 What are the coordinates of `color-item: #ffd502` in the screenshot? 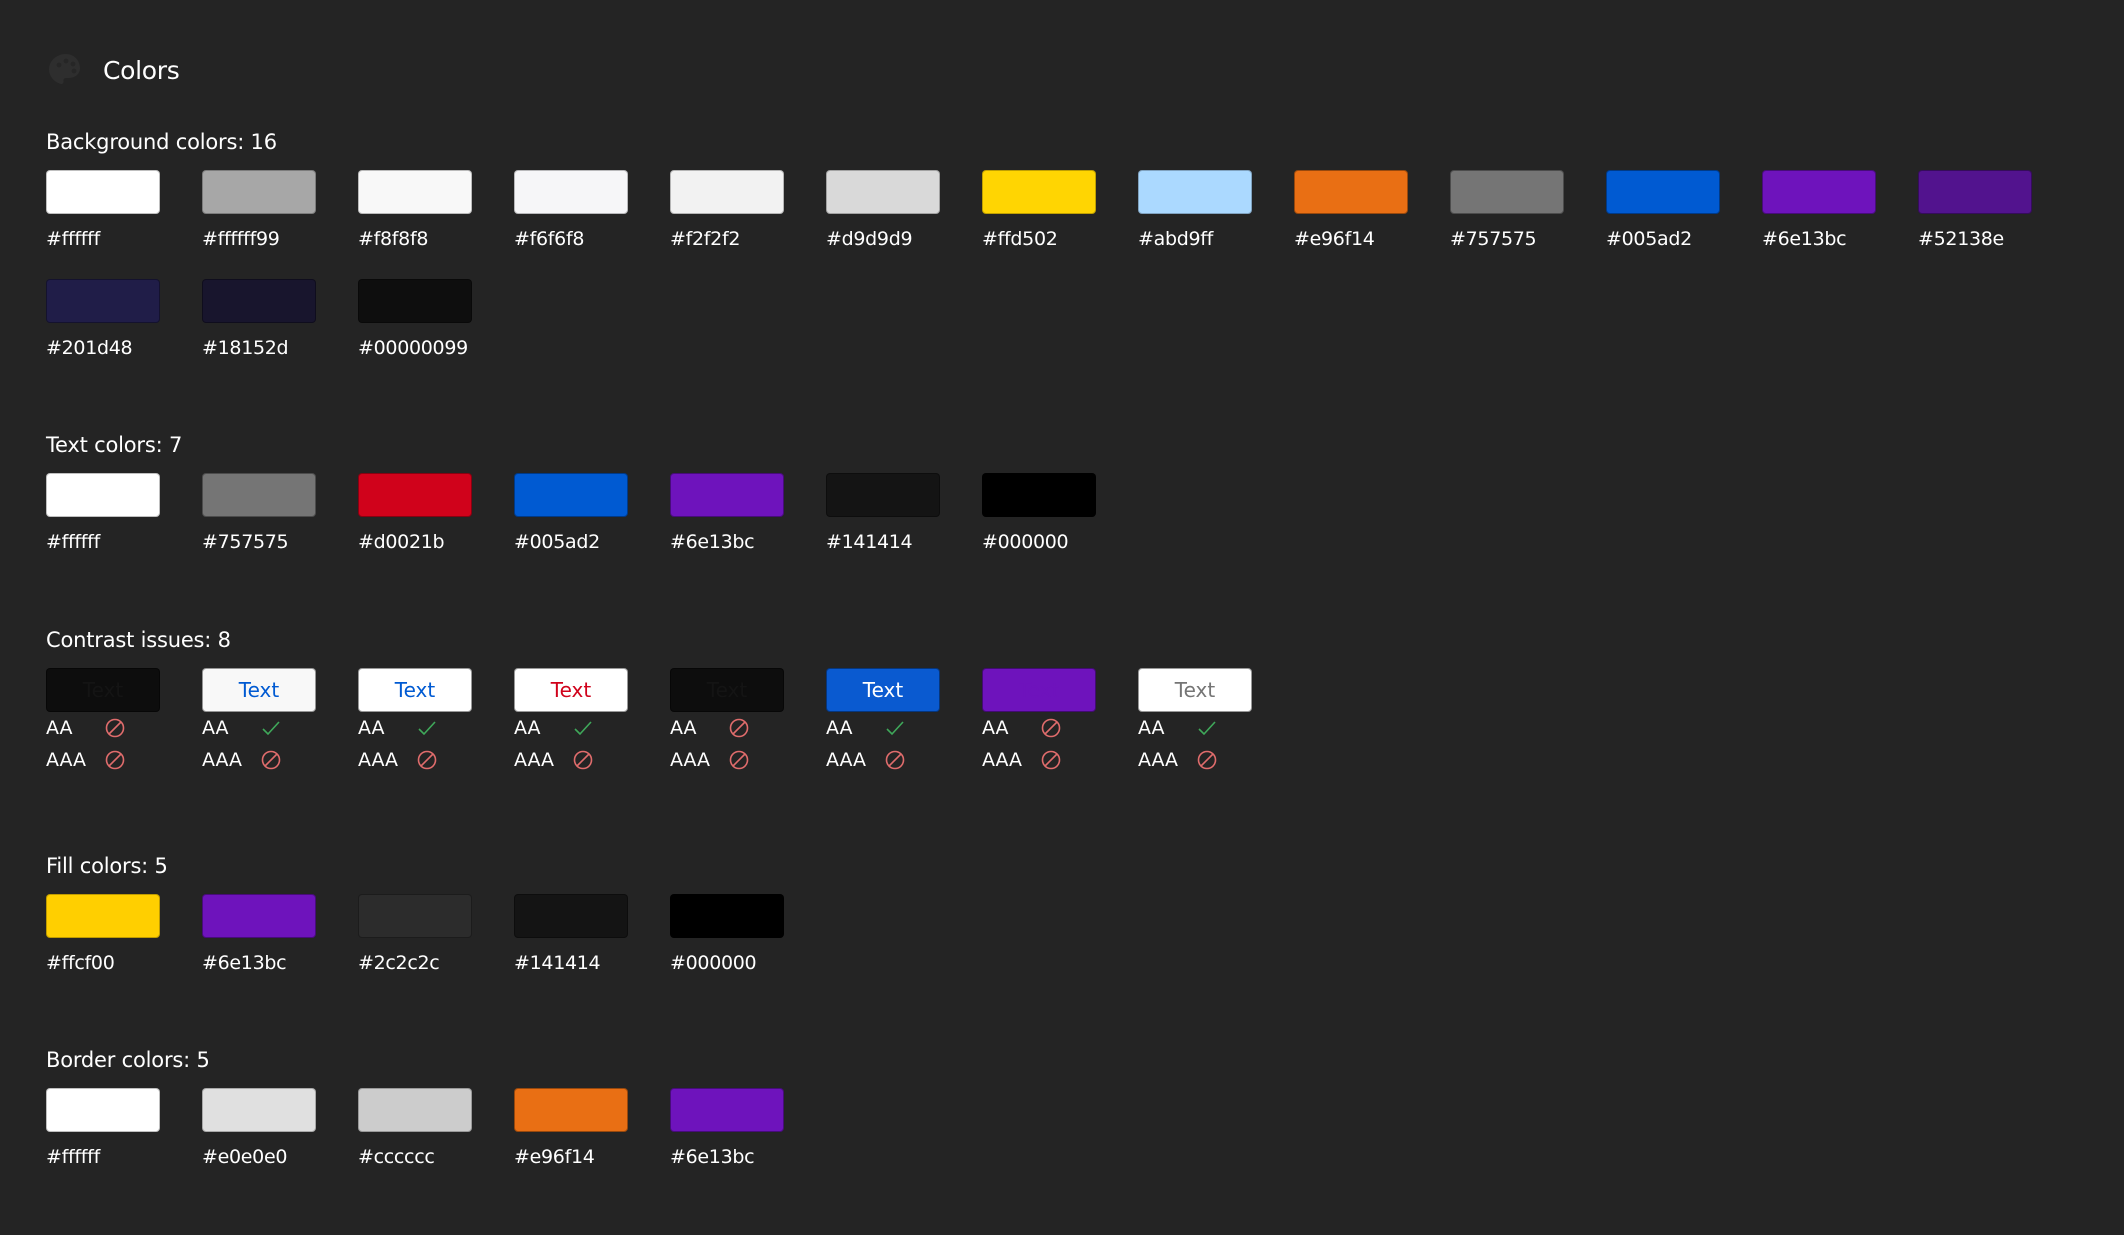 It's located at (1060, 224).